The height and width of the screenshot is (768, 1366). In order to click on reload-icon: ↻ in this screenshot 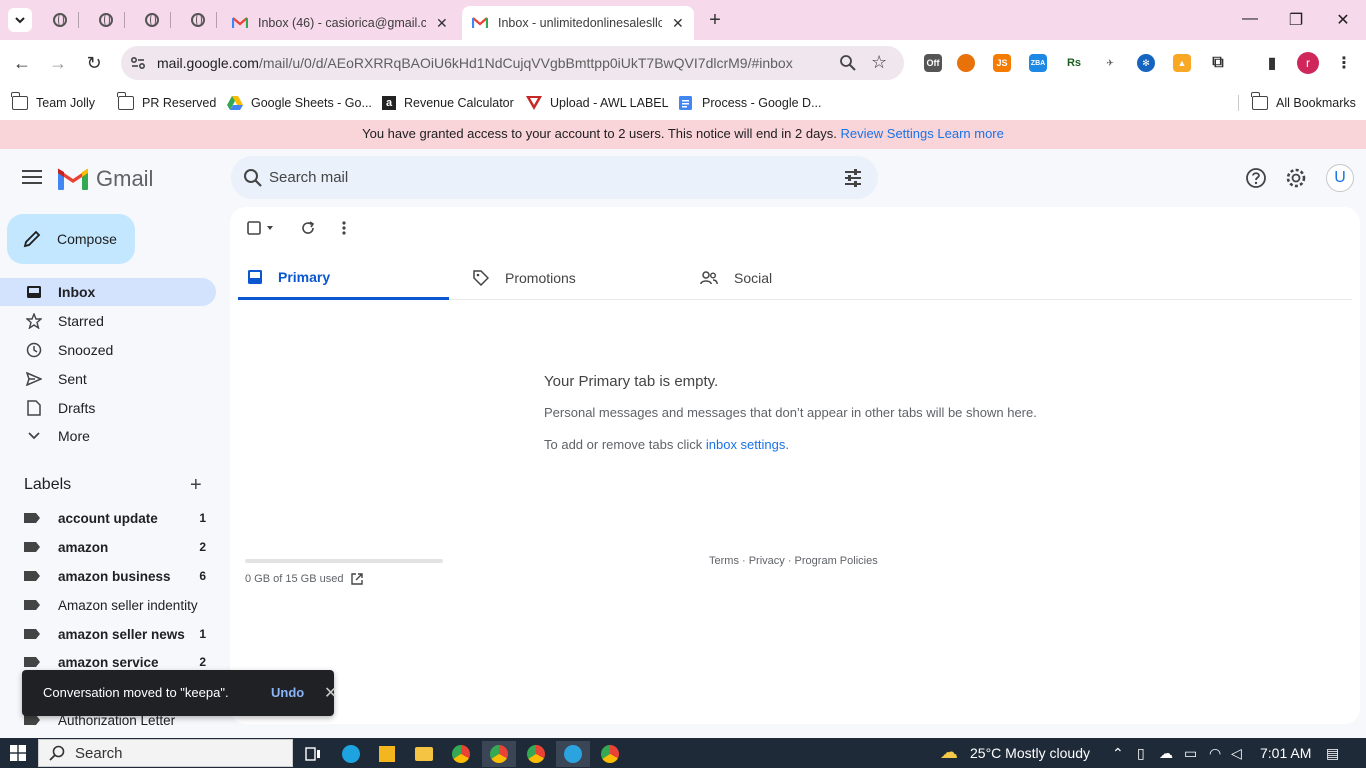, I will do `click(94, 63)`.